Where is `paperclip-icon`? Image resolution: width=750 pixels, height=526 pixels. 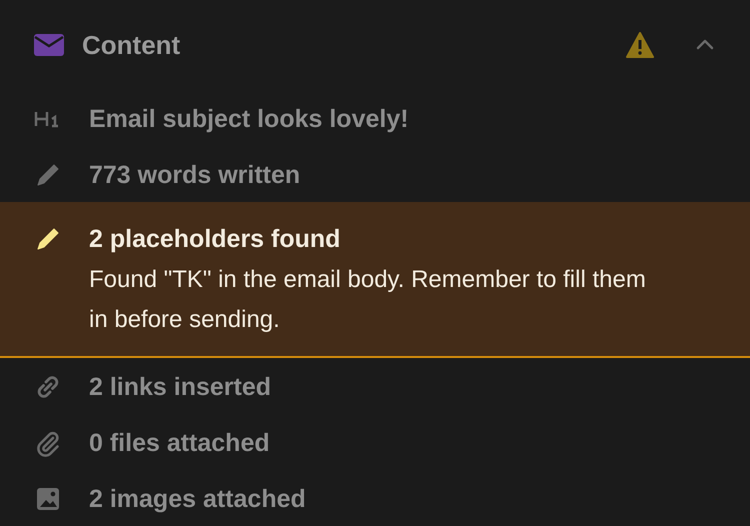
paperclip-icon is located at coordinates (48, 443).